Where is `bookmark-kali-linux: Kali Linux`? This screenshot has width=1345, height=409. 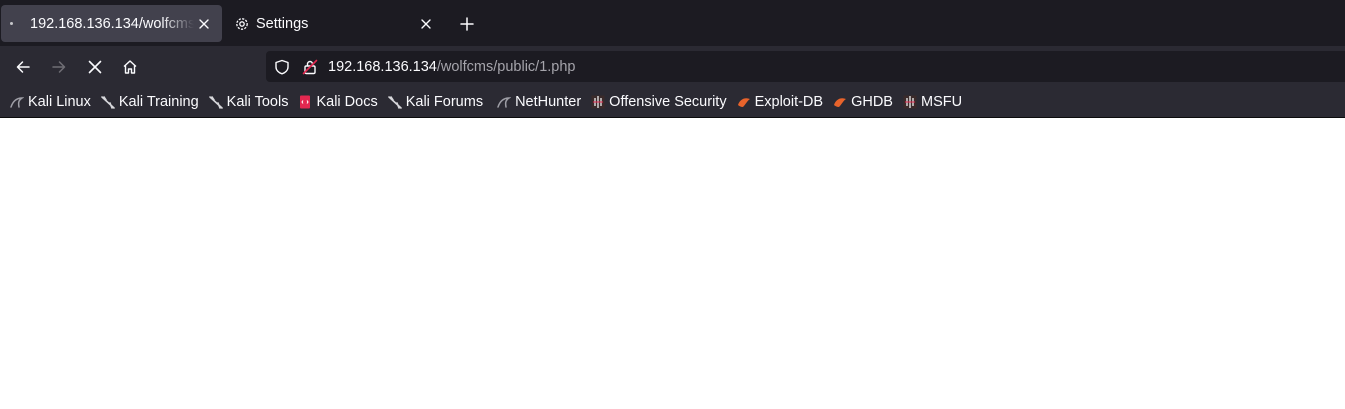
bookmark-kali-linux: Kali Linux is located at coordinates (46, 102).